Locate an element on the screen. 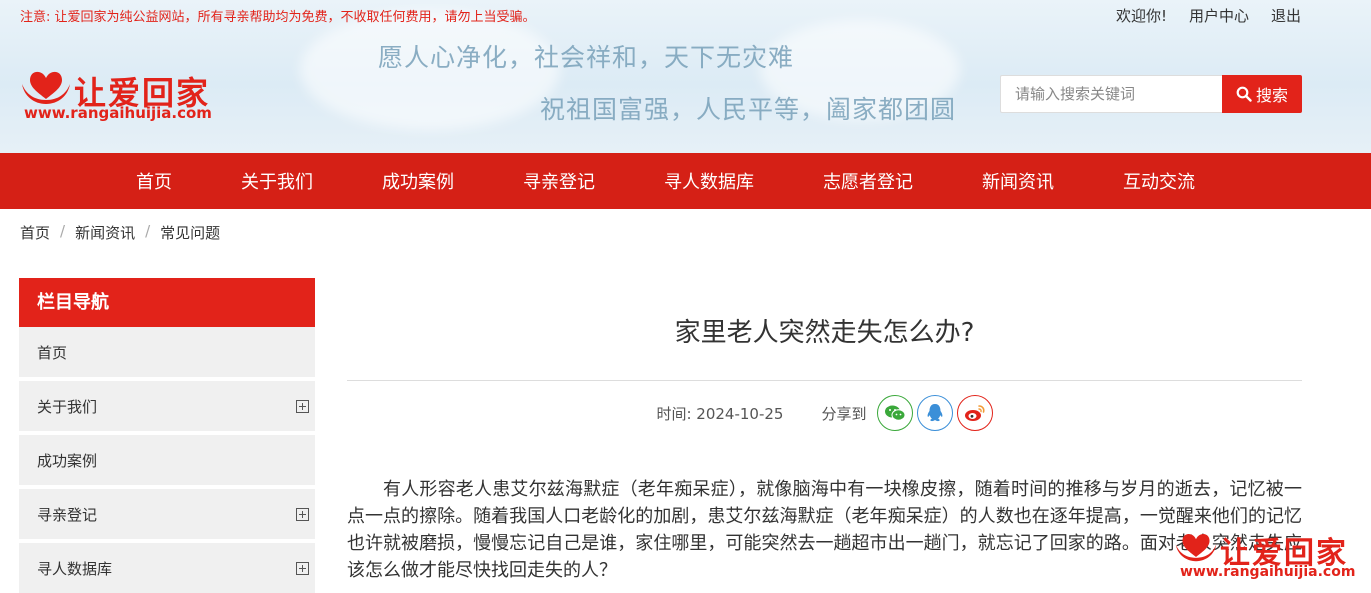  slogan-line-2: 祝祖国富强，人民平等，阖家都团圆 is located at coordinates (748, 109).